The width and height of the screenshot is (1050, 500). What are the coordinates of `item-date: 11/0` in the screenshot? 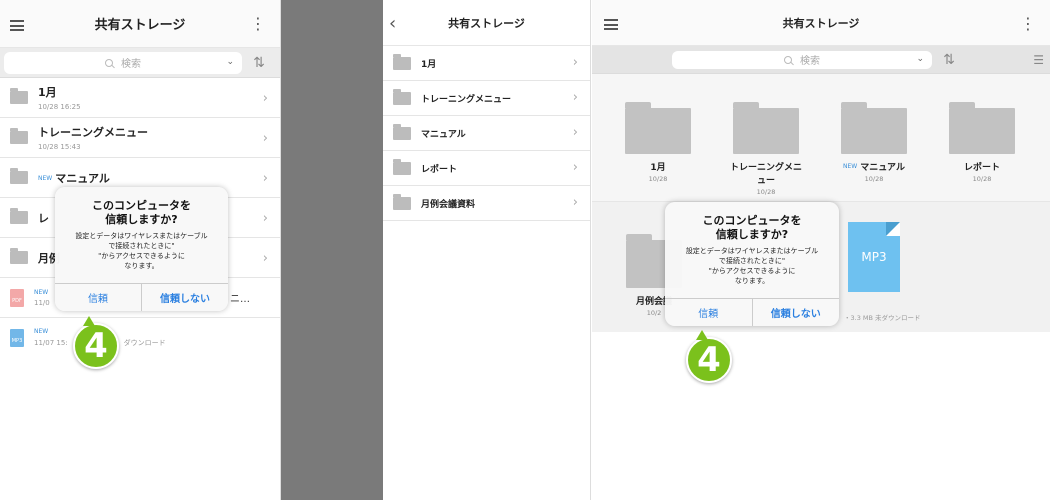 It's located at (42, 302).